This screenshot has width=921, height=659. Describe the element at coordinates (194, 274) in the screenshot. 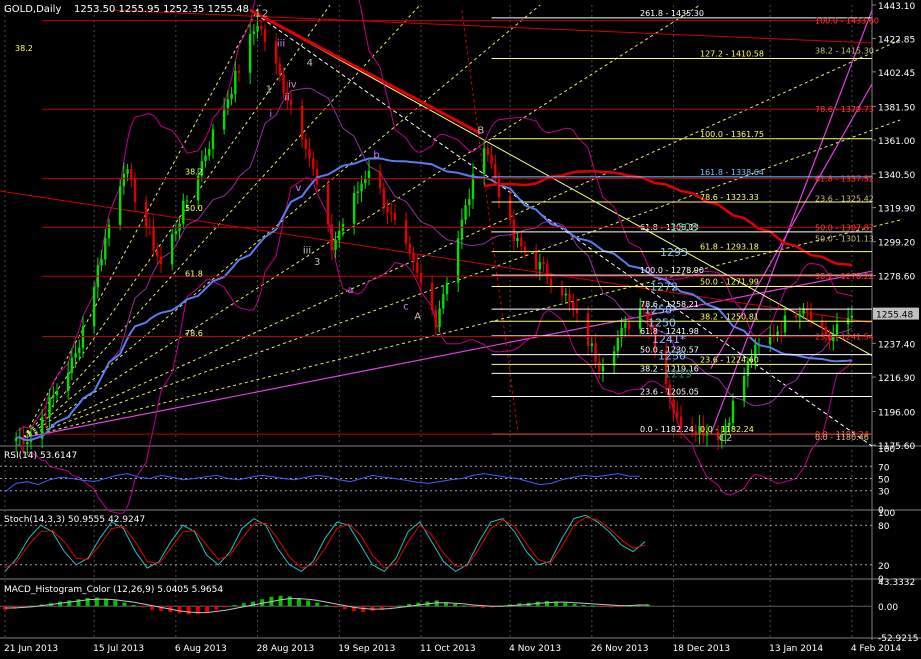

I see `left-fib-label: 61.8` at that location.